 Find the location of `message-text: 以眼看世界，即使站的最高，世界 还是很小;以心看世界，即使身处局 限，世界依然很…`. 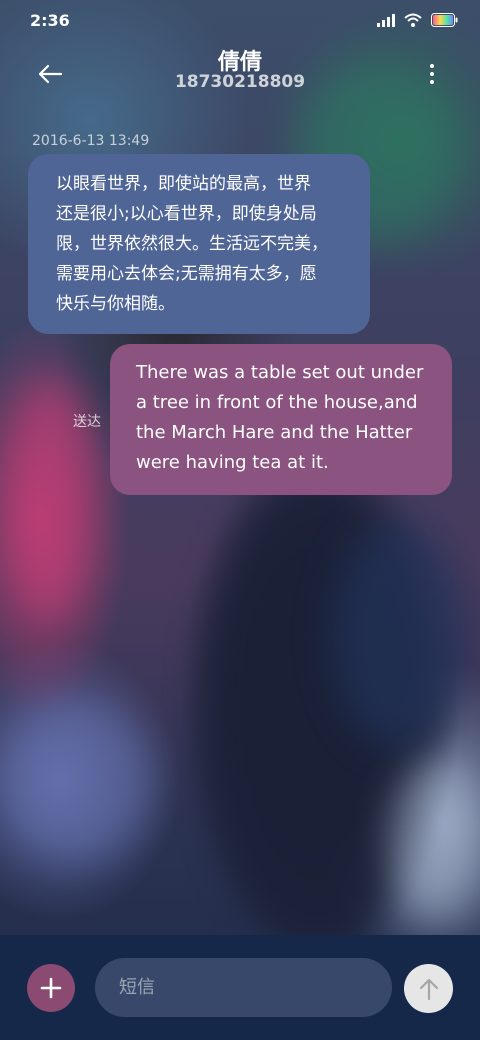

message-text: 以眼看世界，即使站的最高，世界 还是很小;以心看世界，即使身处局 限，世界依然很… is located at coordinates (192, 244).